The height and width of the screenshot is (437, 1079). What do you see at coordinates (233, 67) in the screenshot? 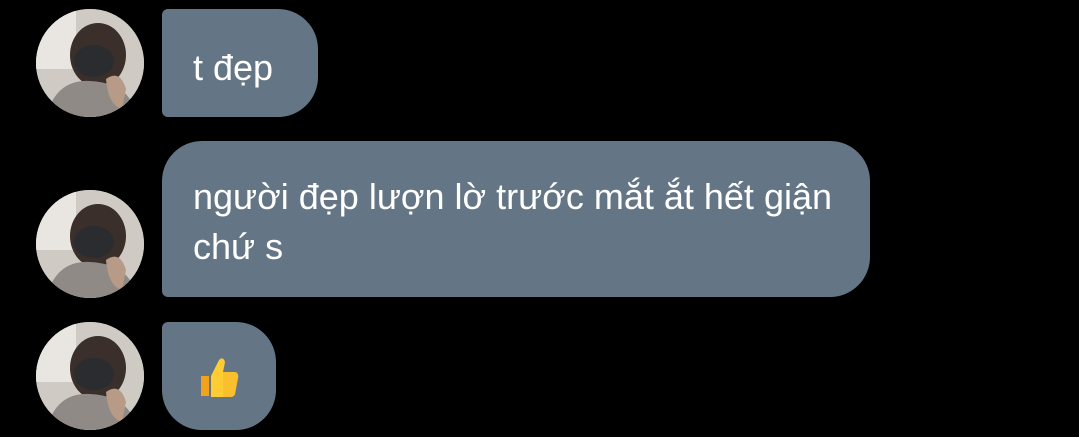
I see `message-text: t đẹp` at bounding box center [233, 67].